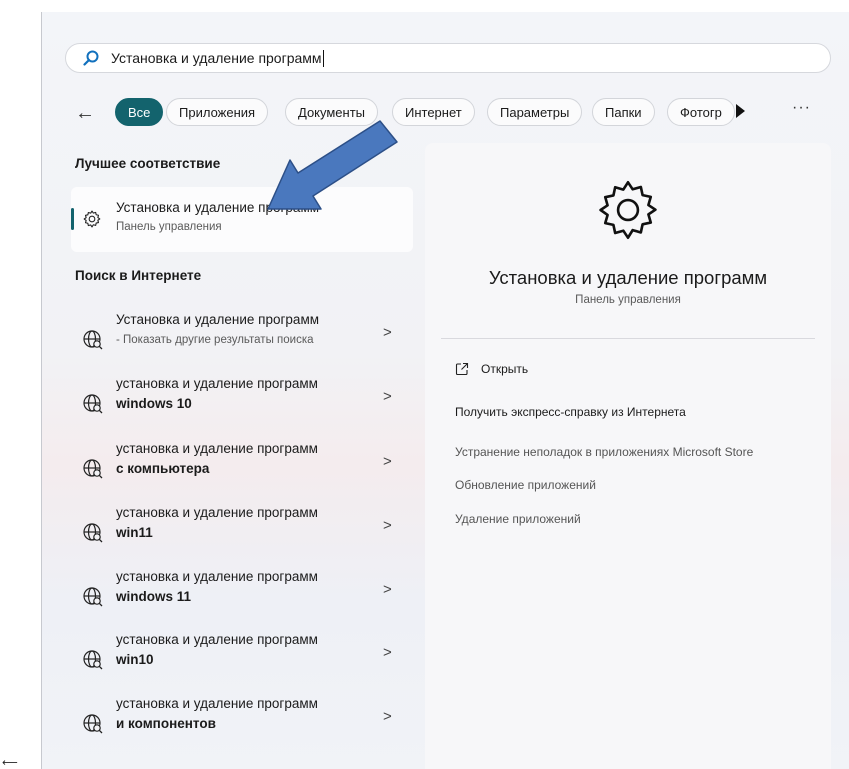 The image size is (849, 769). Describe the element at coordinates (242, 535) in the screenshot. I see `web-result-item: установка и удаление программ win11 >` at that location.